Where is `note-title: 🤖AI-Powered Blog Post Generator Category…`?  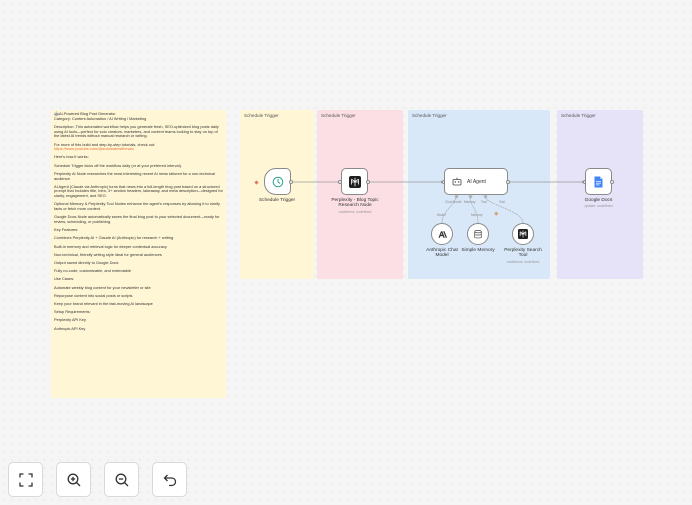
note-title: 🤖AI-Powered Blog Post Generator Category… is located at coordinates (100, 116).